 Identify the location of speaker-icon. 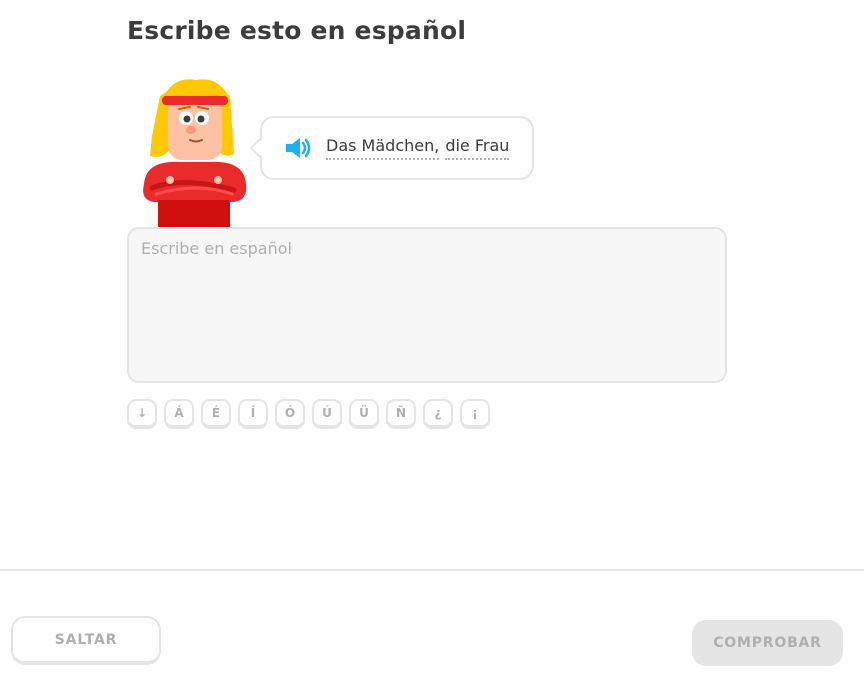
(299, 148).